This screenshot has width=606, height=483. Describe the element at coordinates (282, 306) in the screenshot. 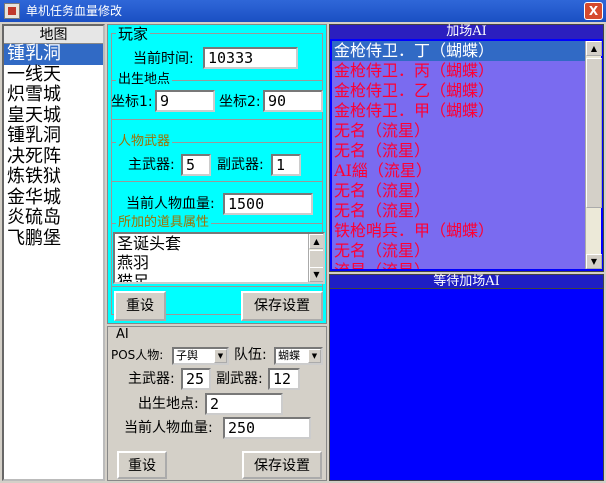

I see `player-save-button: 保存设置` at that location.